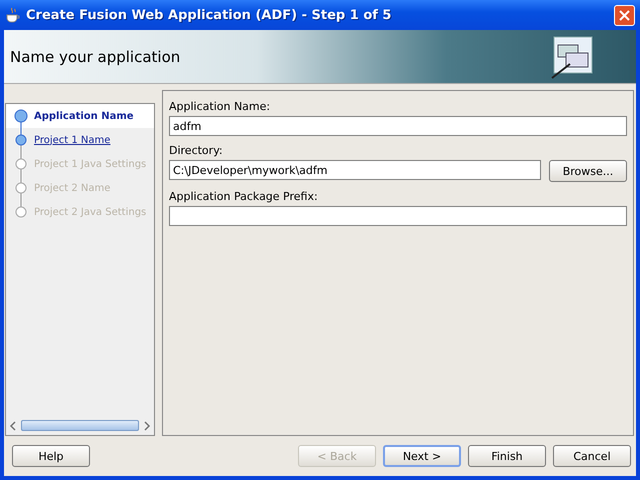  Describe the element at coordinates (80, 425) in the screenshot. I see `scrollbar-thumb` at that location.